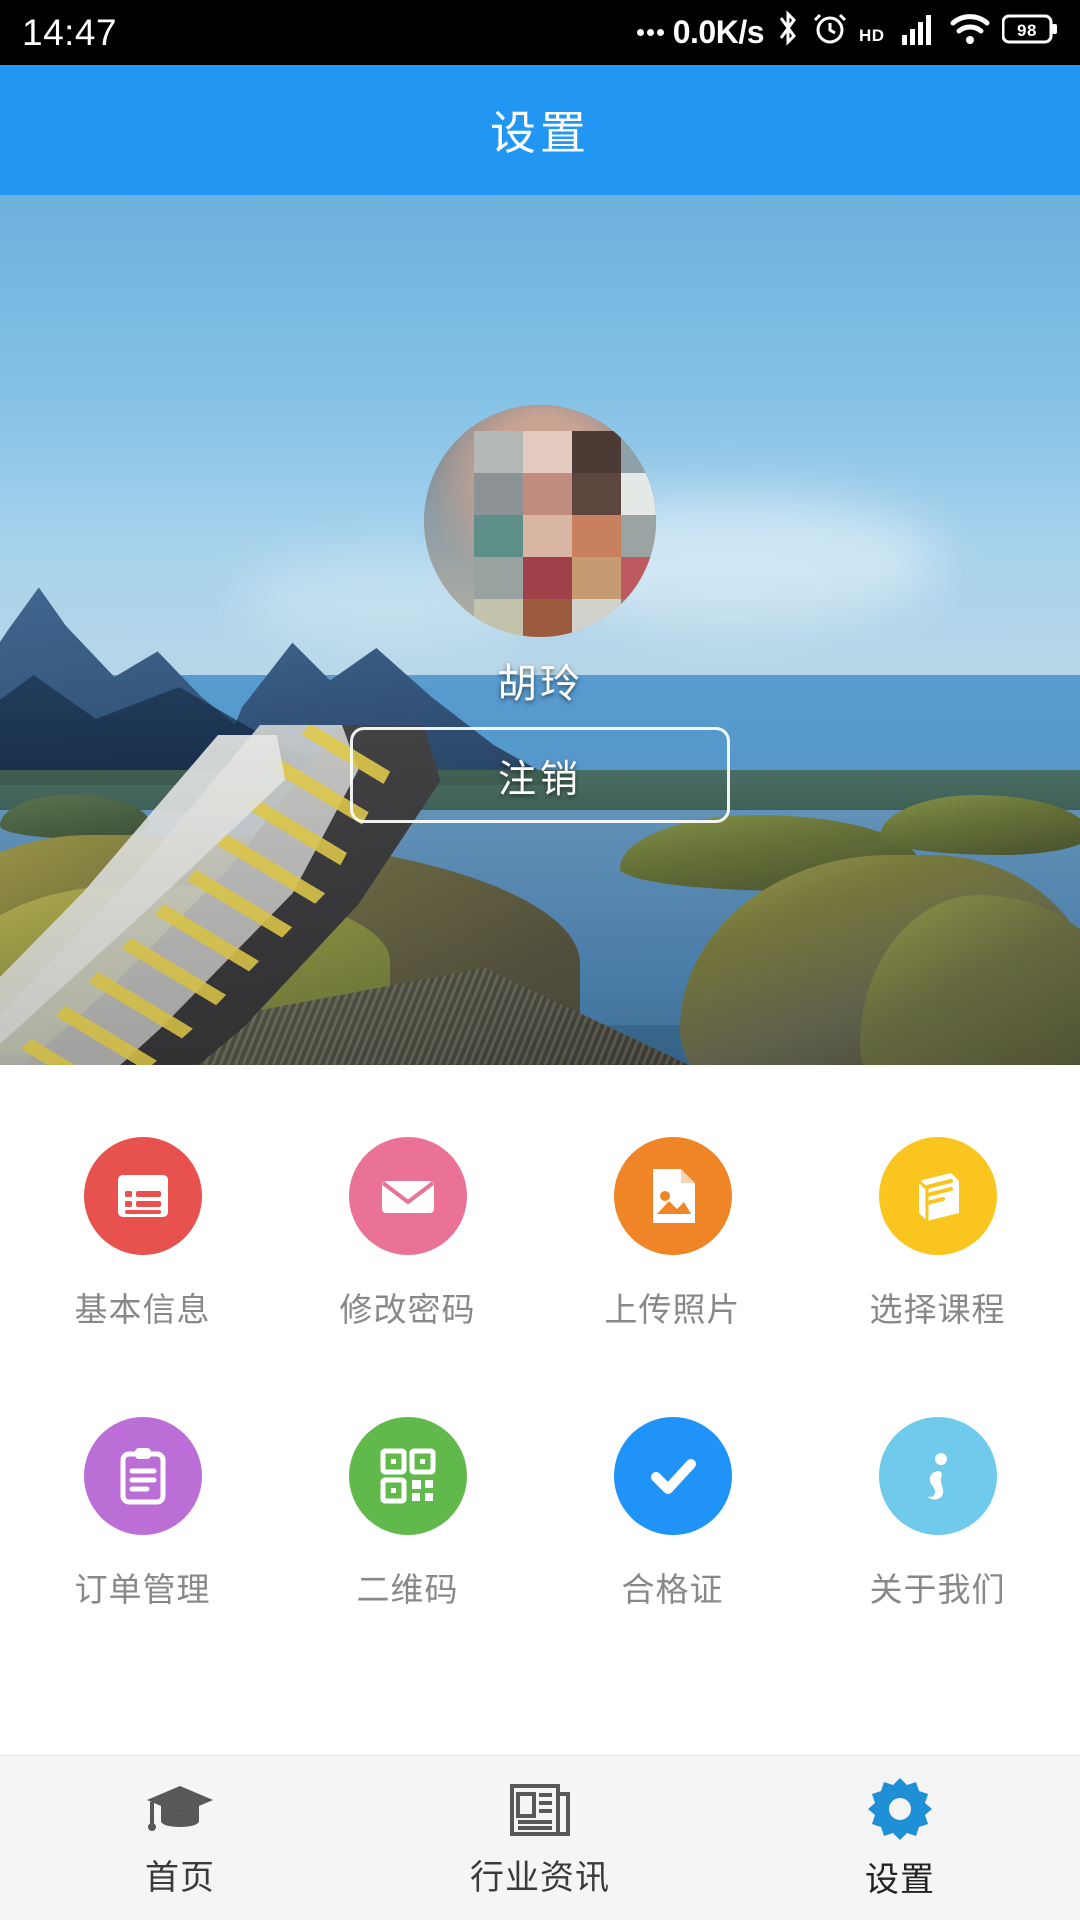  Describe the element at coordinates (937, 1309) in the screenshot. I see `menu-item-label: 选择课程` at that location.